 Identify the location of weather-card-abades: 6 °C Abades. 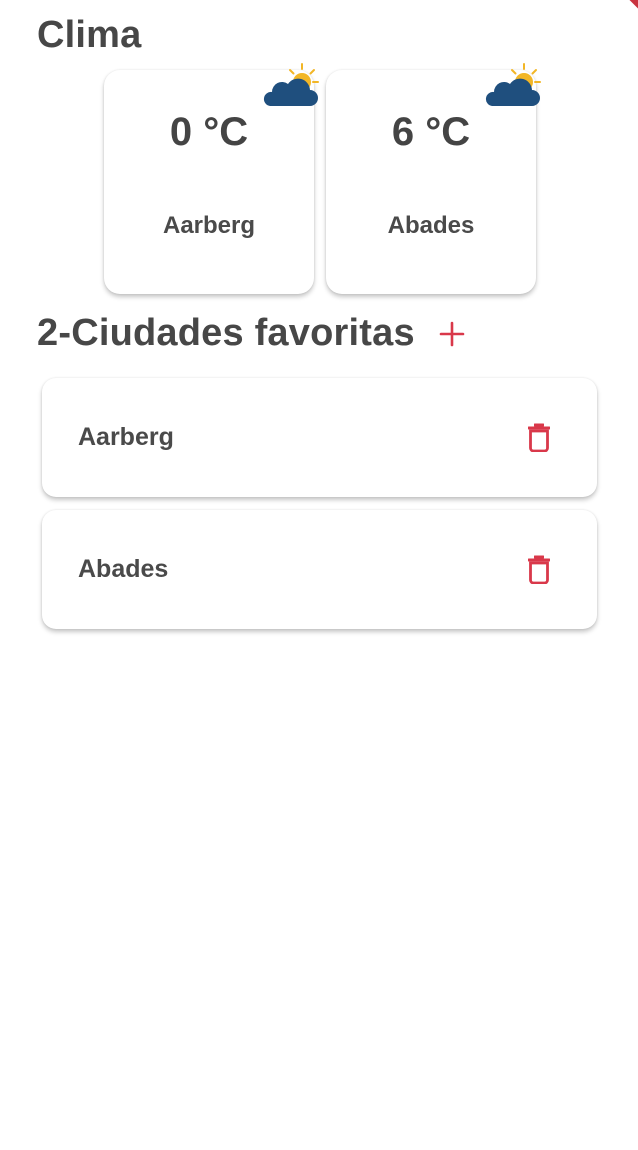
(433, 178).